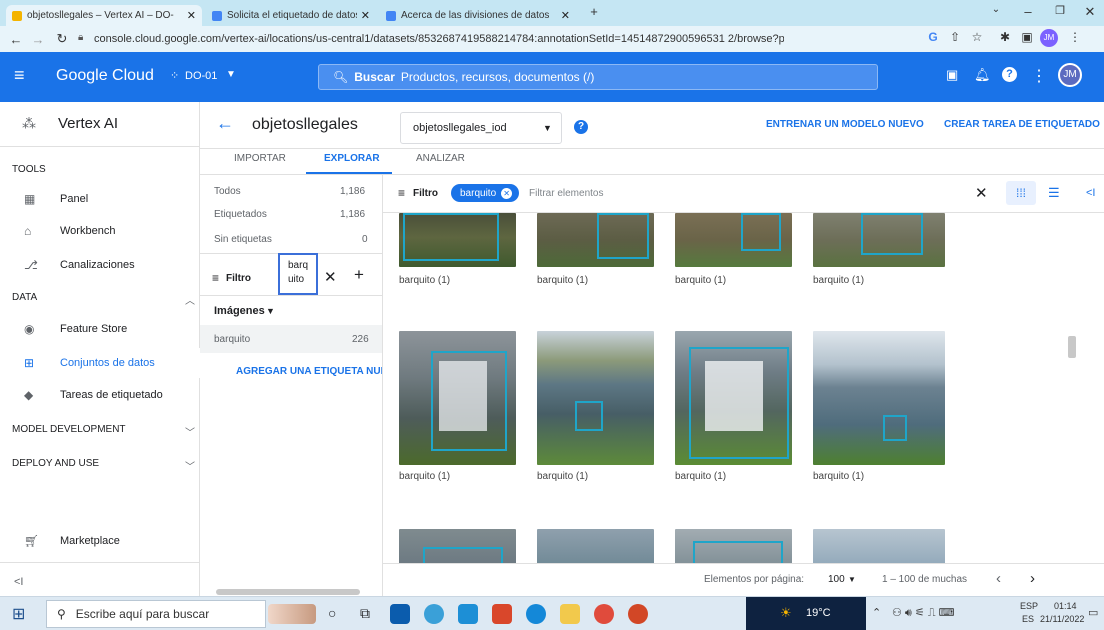 Image resolution: width=1104 pixels, height=630 pixels. Describe the element at coordinates (1005, 37) in the screenshot. I see `extensions-icon: ✱` at that location.